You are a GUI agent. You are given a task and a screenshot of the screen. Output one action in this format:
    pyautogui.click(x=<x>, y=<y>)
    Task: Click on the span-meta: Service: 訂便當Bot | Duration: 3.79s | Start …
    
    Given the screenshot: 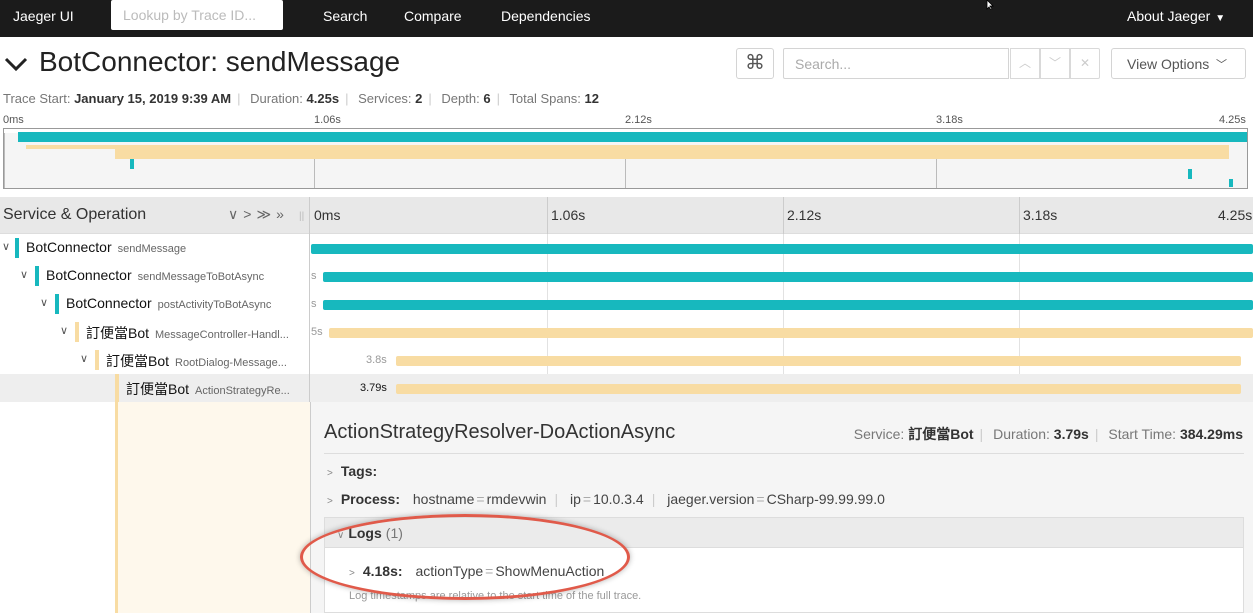 What is the action you would take?
    pyautogui.click(x=1048, y=434)
    